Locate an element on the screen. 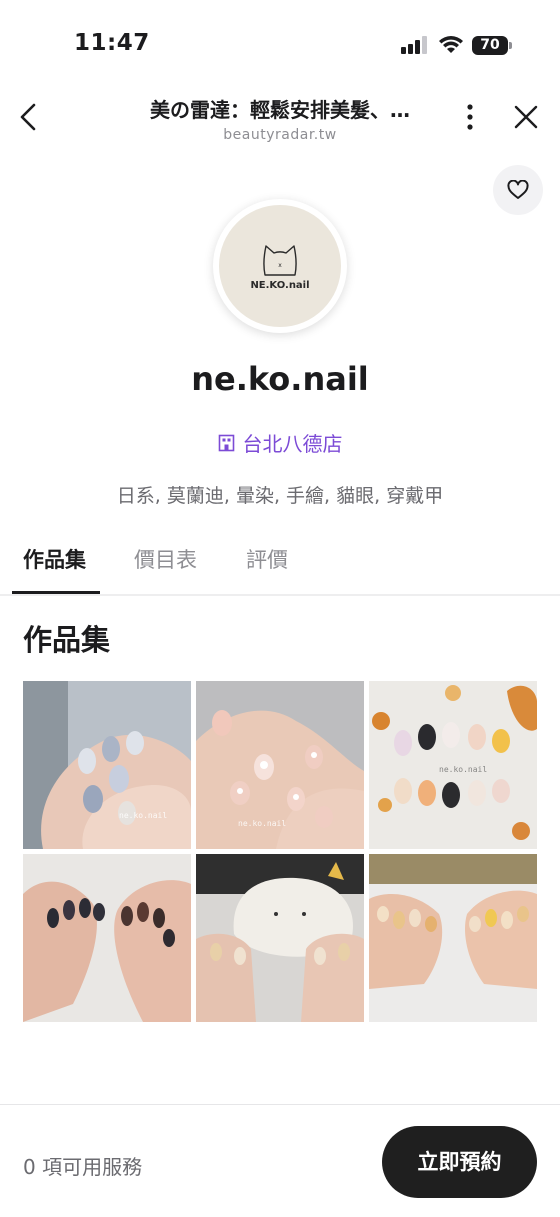 This screenshot has width=560, height=1217. close-icon is located at coordinates (526, 117).